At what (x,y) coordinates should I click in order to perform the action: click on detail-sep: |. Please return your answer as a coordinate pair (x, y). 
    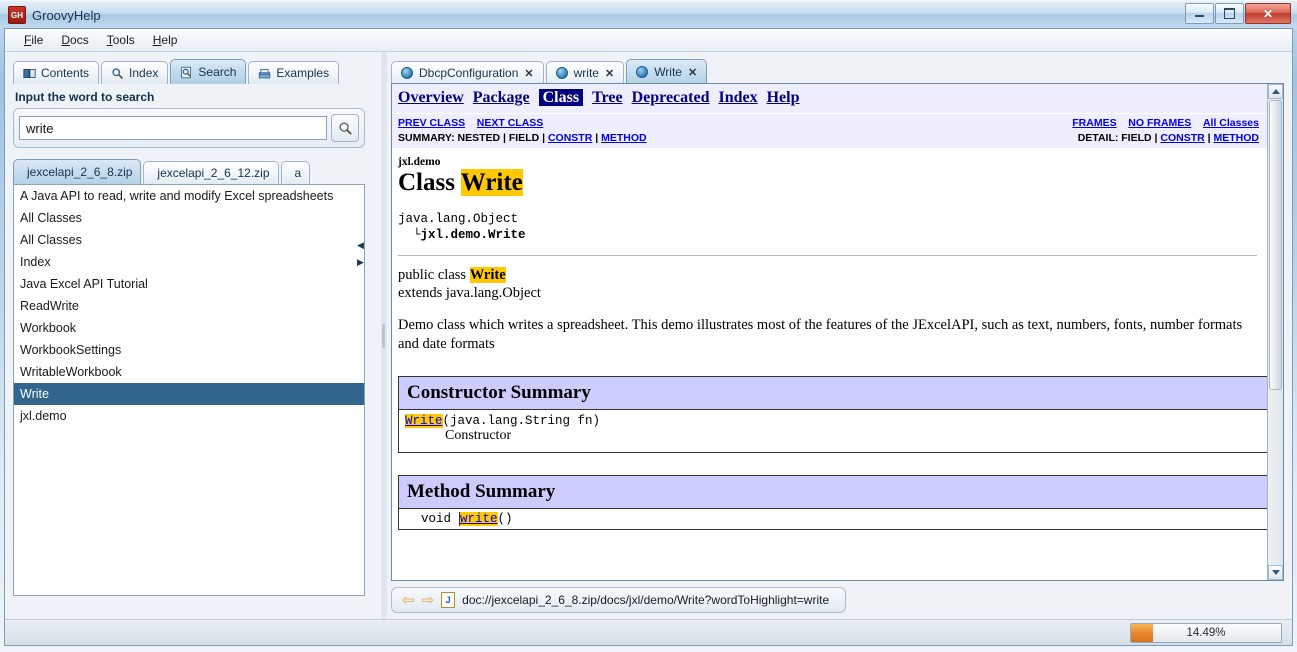
    Looking at the image, I should click on (1209, 138).